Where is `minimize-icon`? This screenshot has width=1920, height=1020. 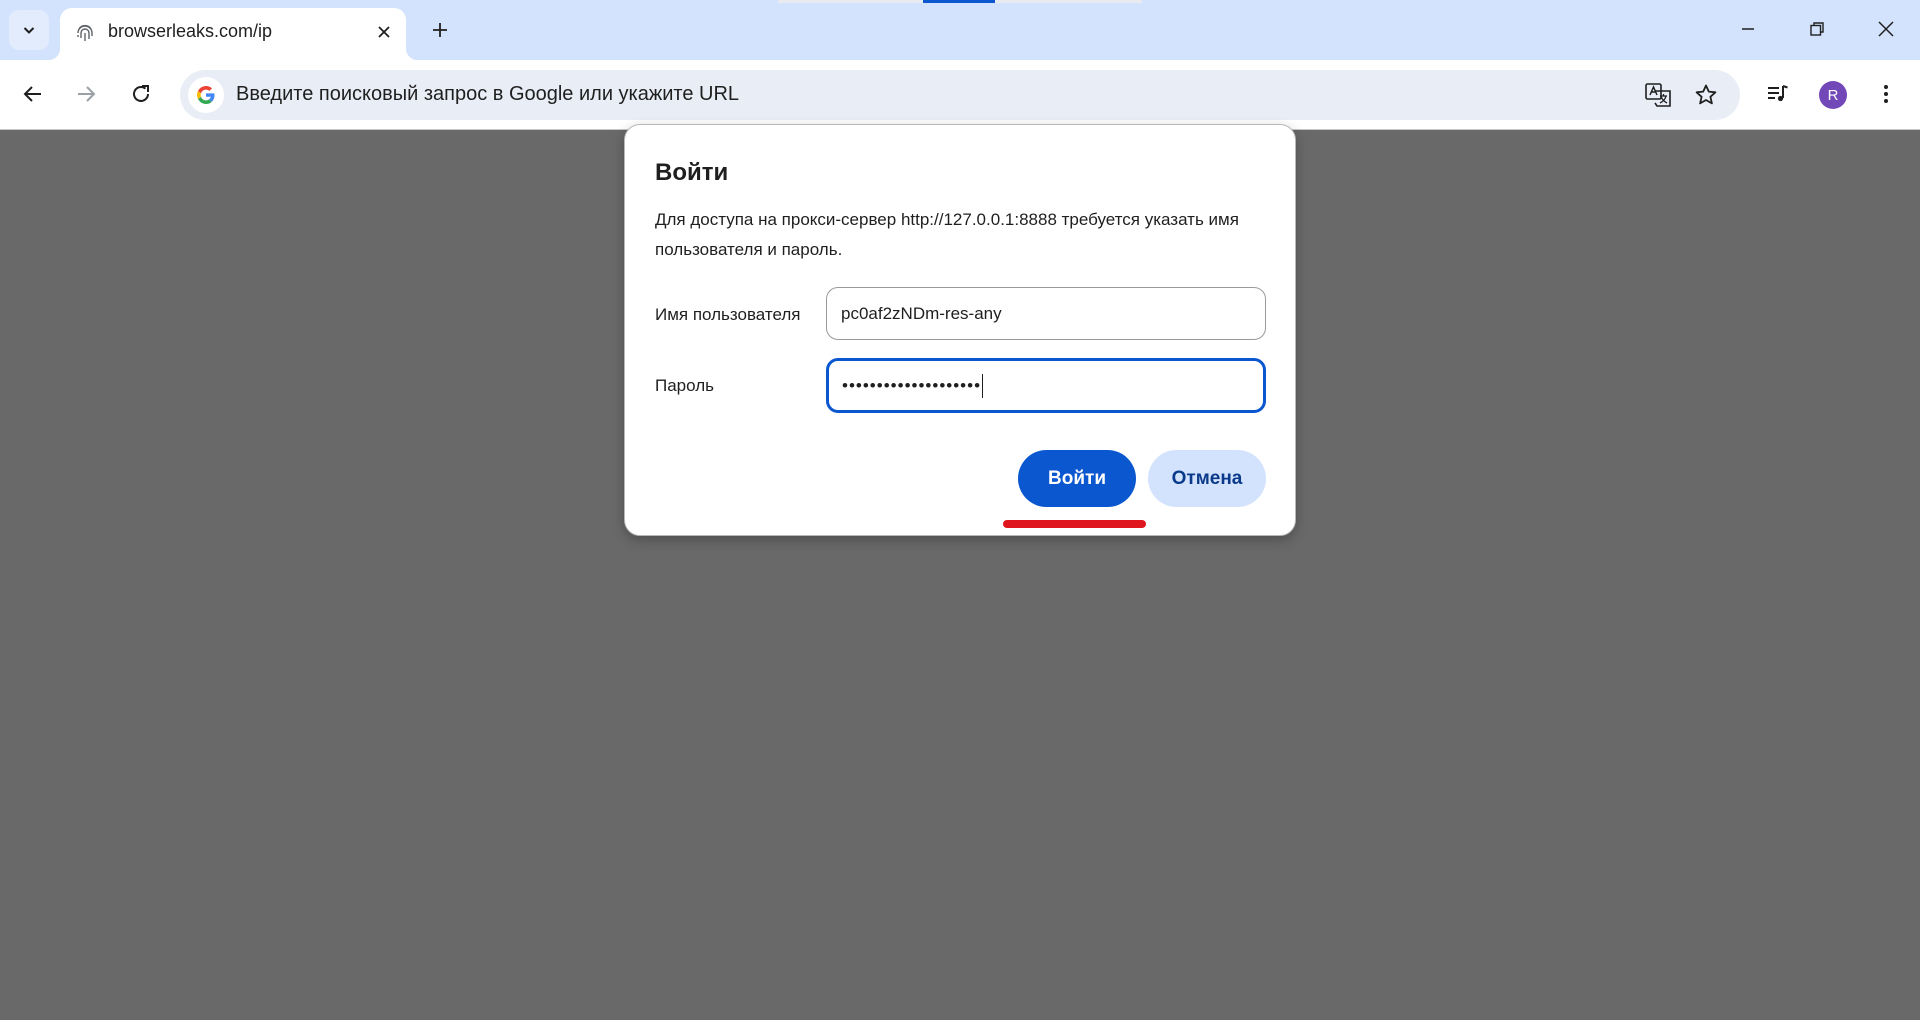 minimize-icon is located at coordinates (1748, 29).